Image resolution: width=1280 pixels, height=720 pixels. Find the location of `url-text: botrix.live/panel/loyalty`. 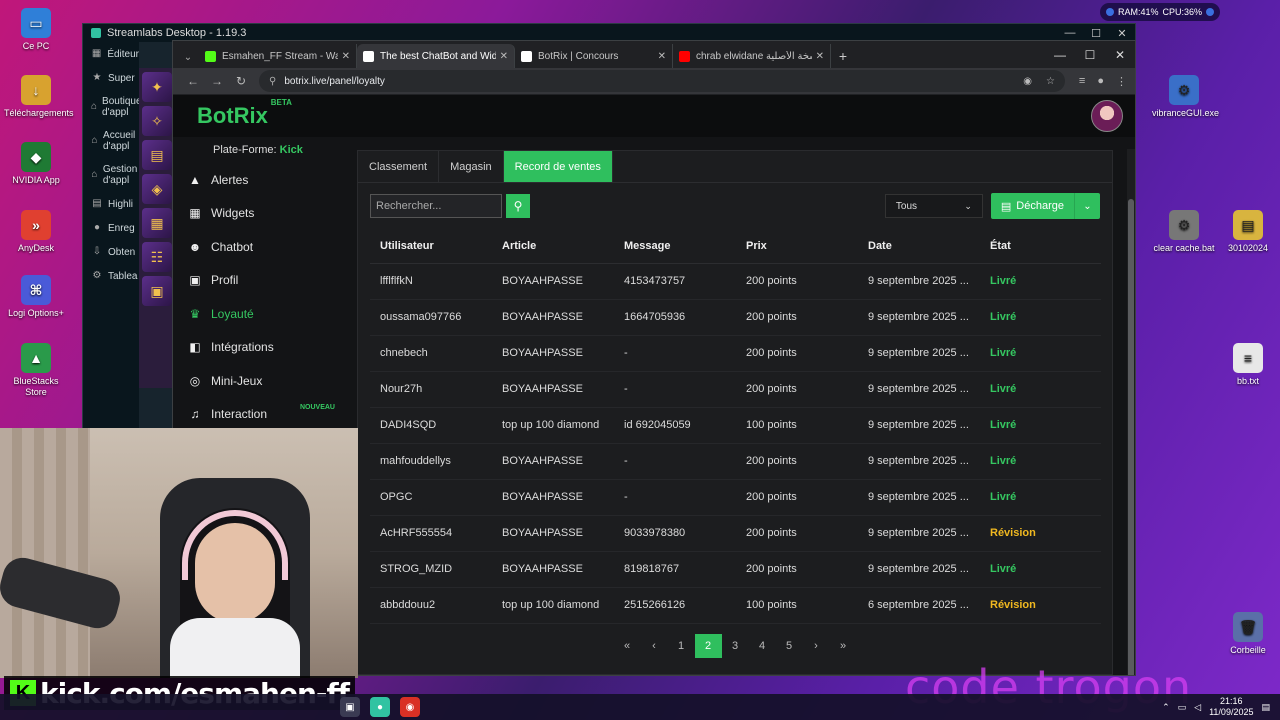

url-text: botrix.live/panel/loyalty is located at coordinates (334, 81).